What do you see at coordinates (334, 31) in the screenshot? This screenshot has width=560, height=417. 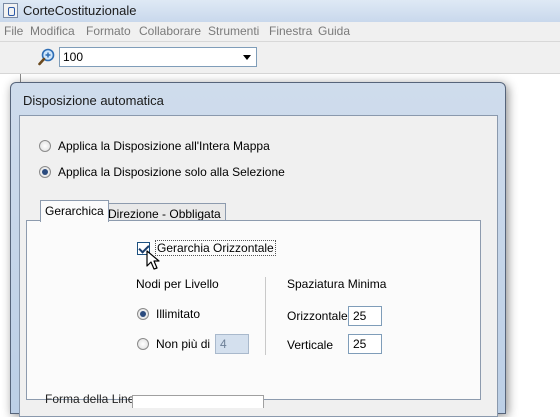 I see `menu-guida: Guida` at bounding box center [334, 31].